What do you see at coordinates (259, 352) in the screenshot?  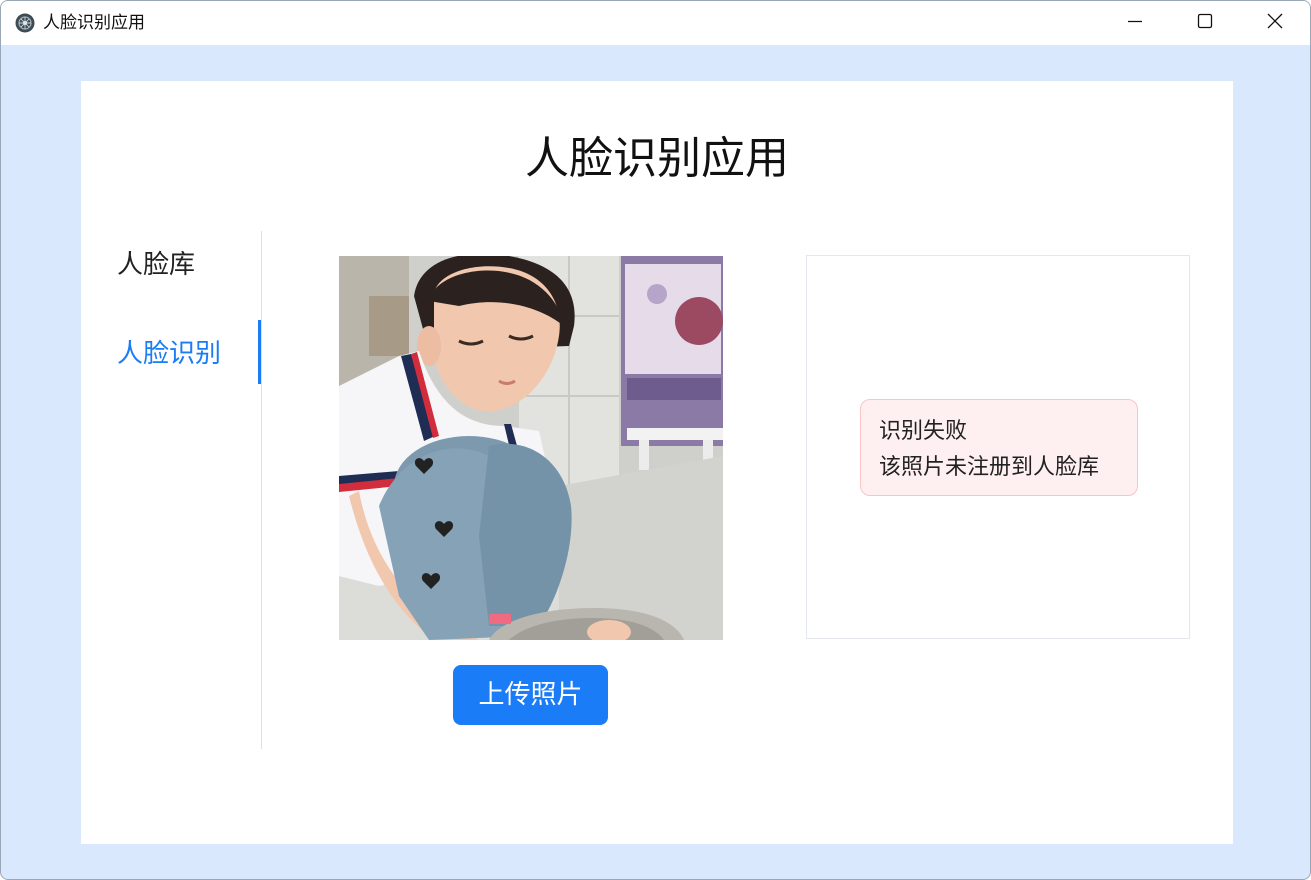 I see `active-indicator` at bounding box center [259, 352].